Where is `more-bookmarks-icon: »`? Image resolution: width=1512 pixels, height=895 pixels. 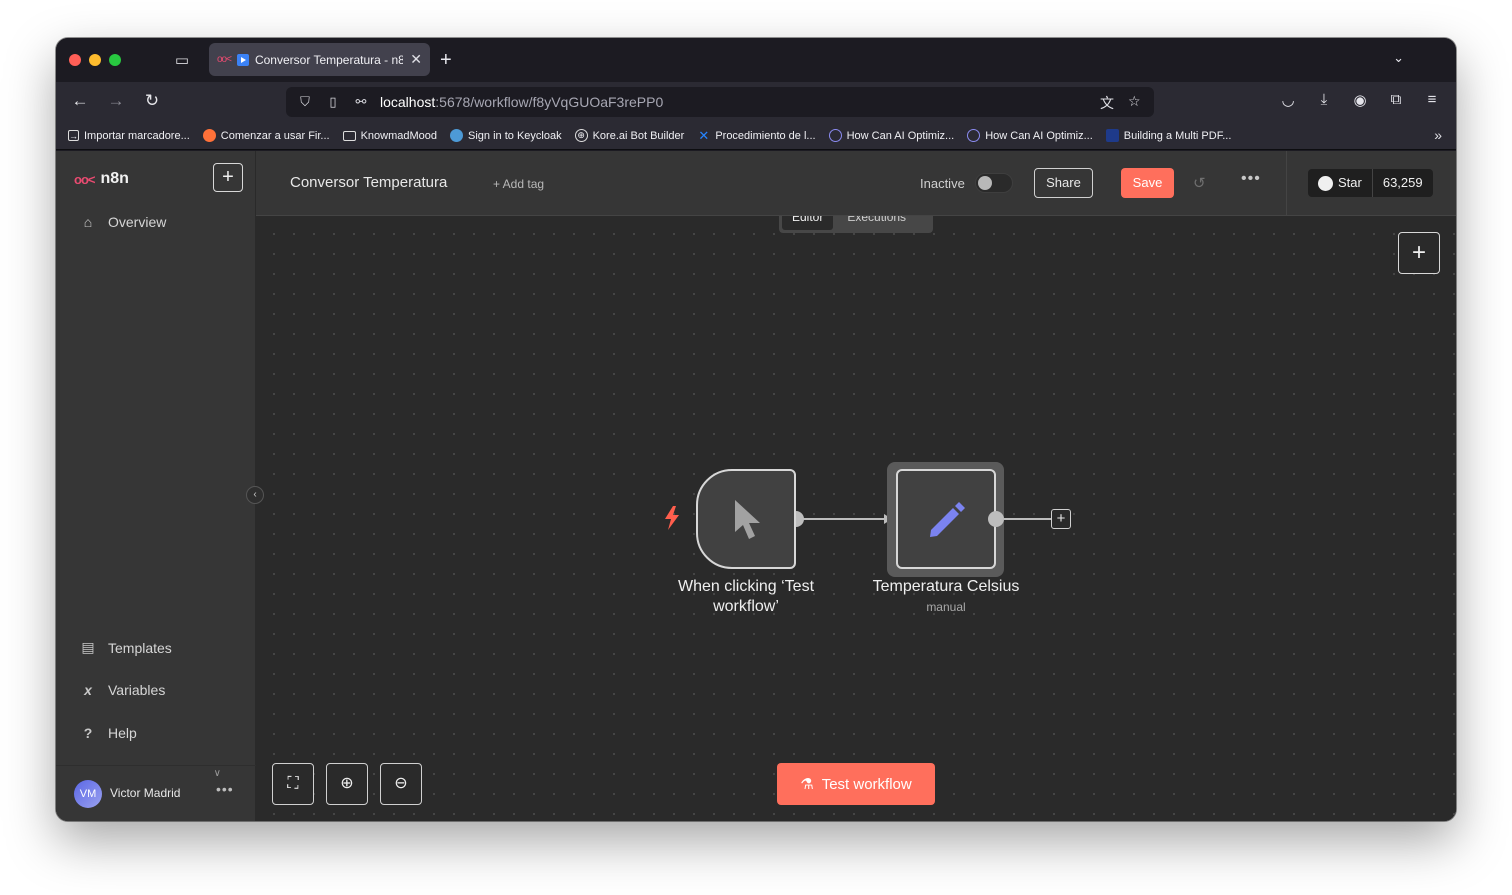
more-bookmarks-icon: » is located at coordinates (1438, 135).